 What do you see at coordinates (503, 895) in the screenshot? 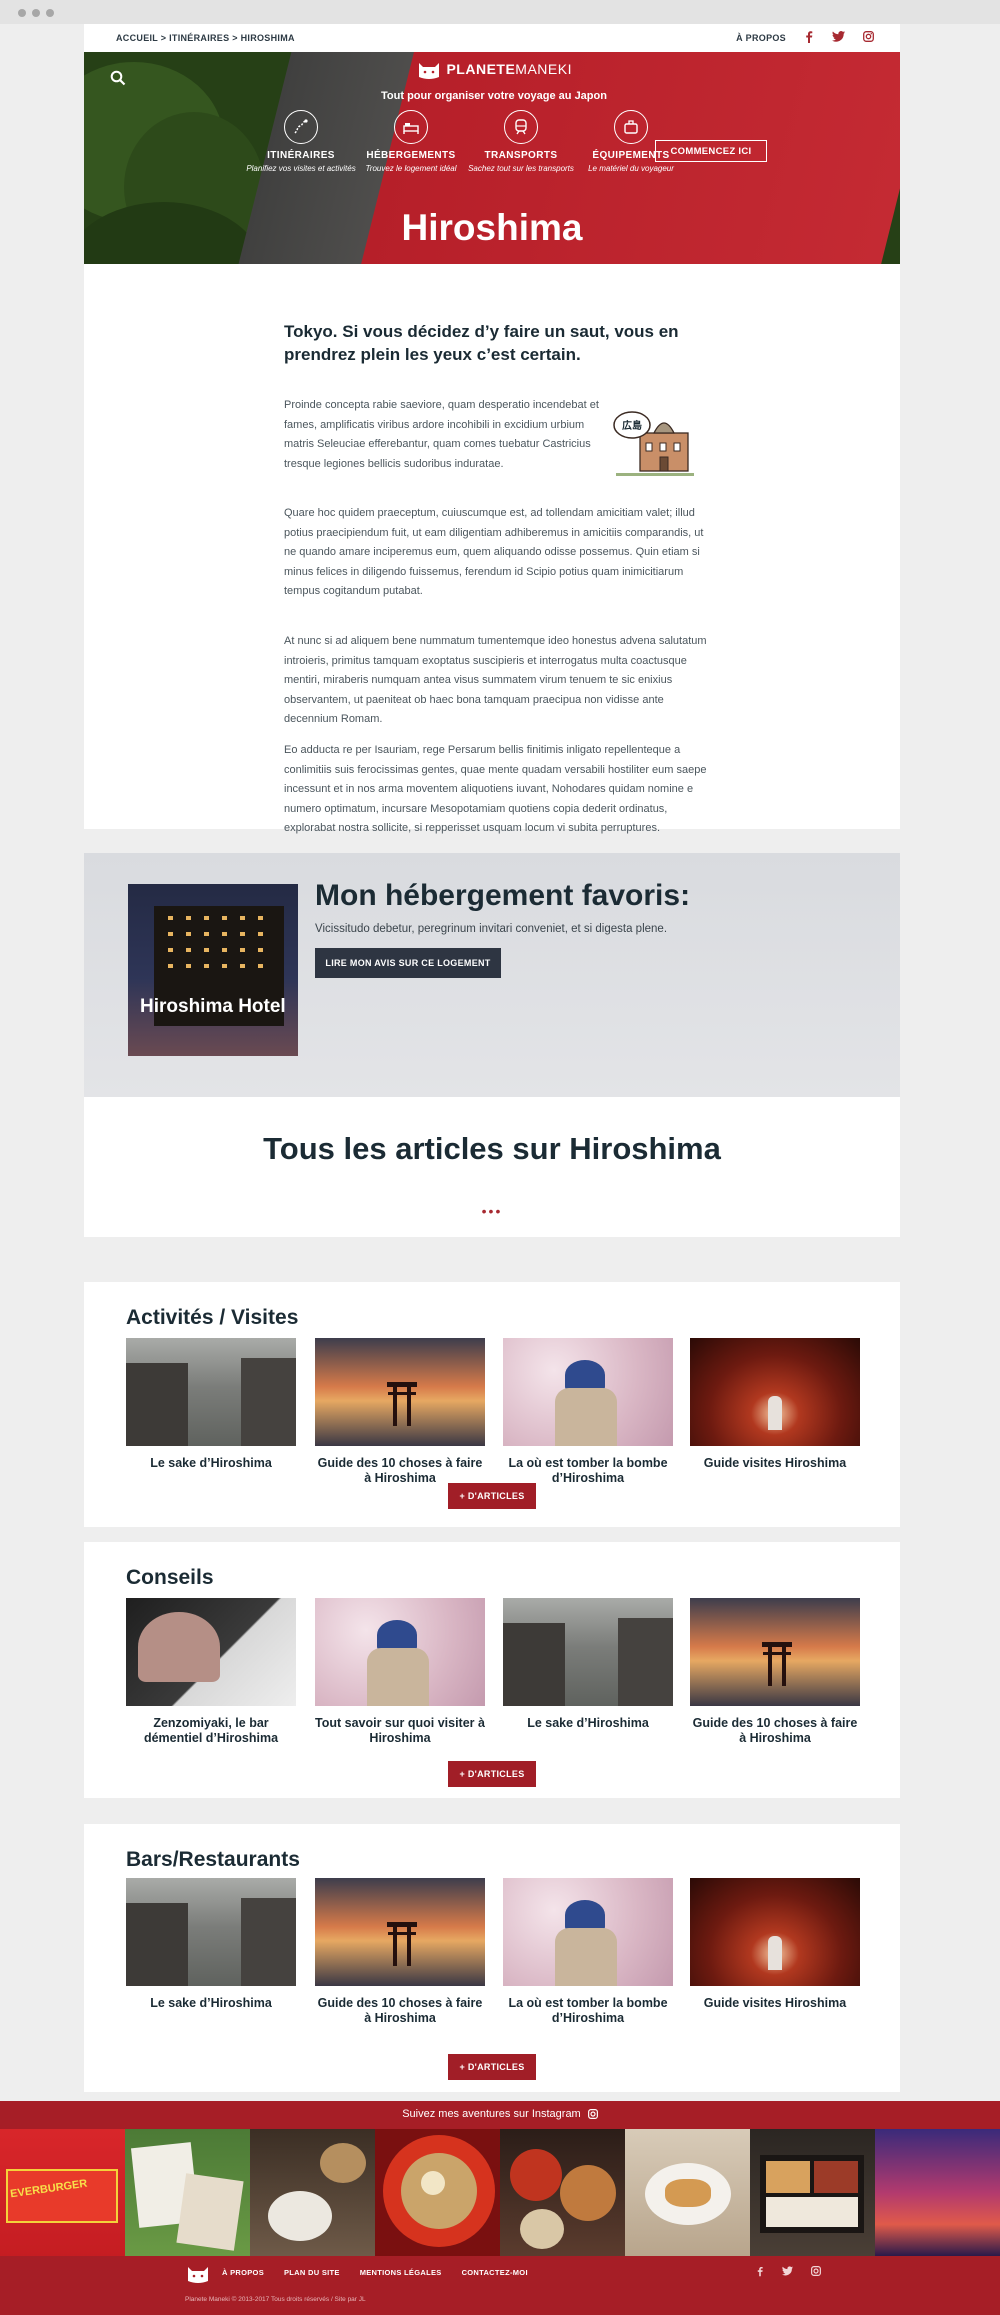
I see `accommodation-title: Mon hébergement favoris:` at bounding box center [503, 895].